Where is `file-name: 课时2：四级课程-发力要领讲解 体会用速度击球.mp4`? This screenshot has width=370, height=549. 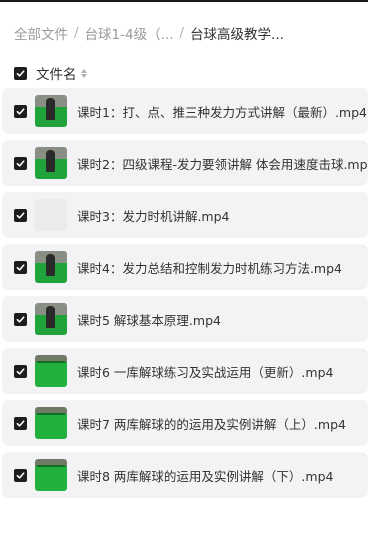
file-name: 课时2：四级课程-发力要领讲解 体会用速度击球.mp4 is located at coordinates (222, 163).